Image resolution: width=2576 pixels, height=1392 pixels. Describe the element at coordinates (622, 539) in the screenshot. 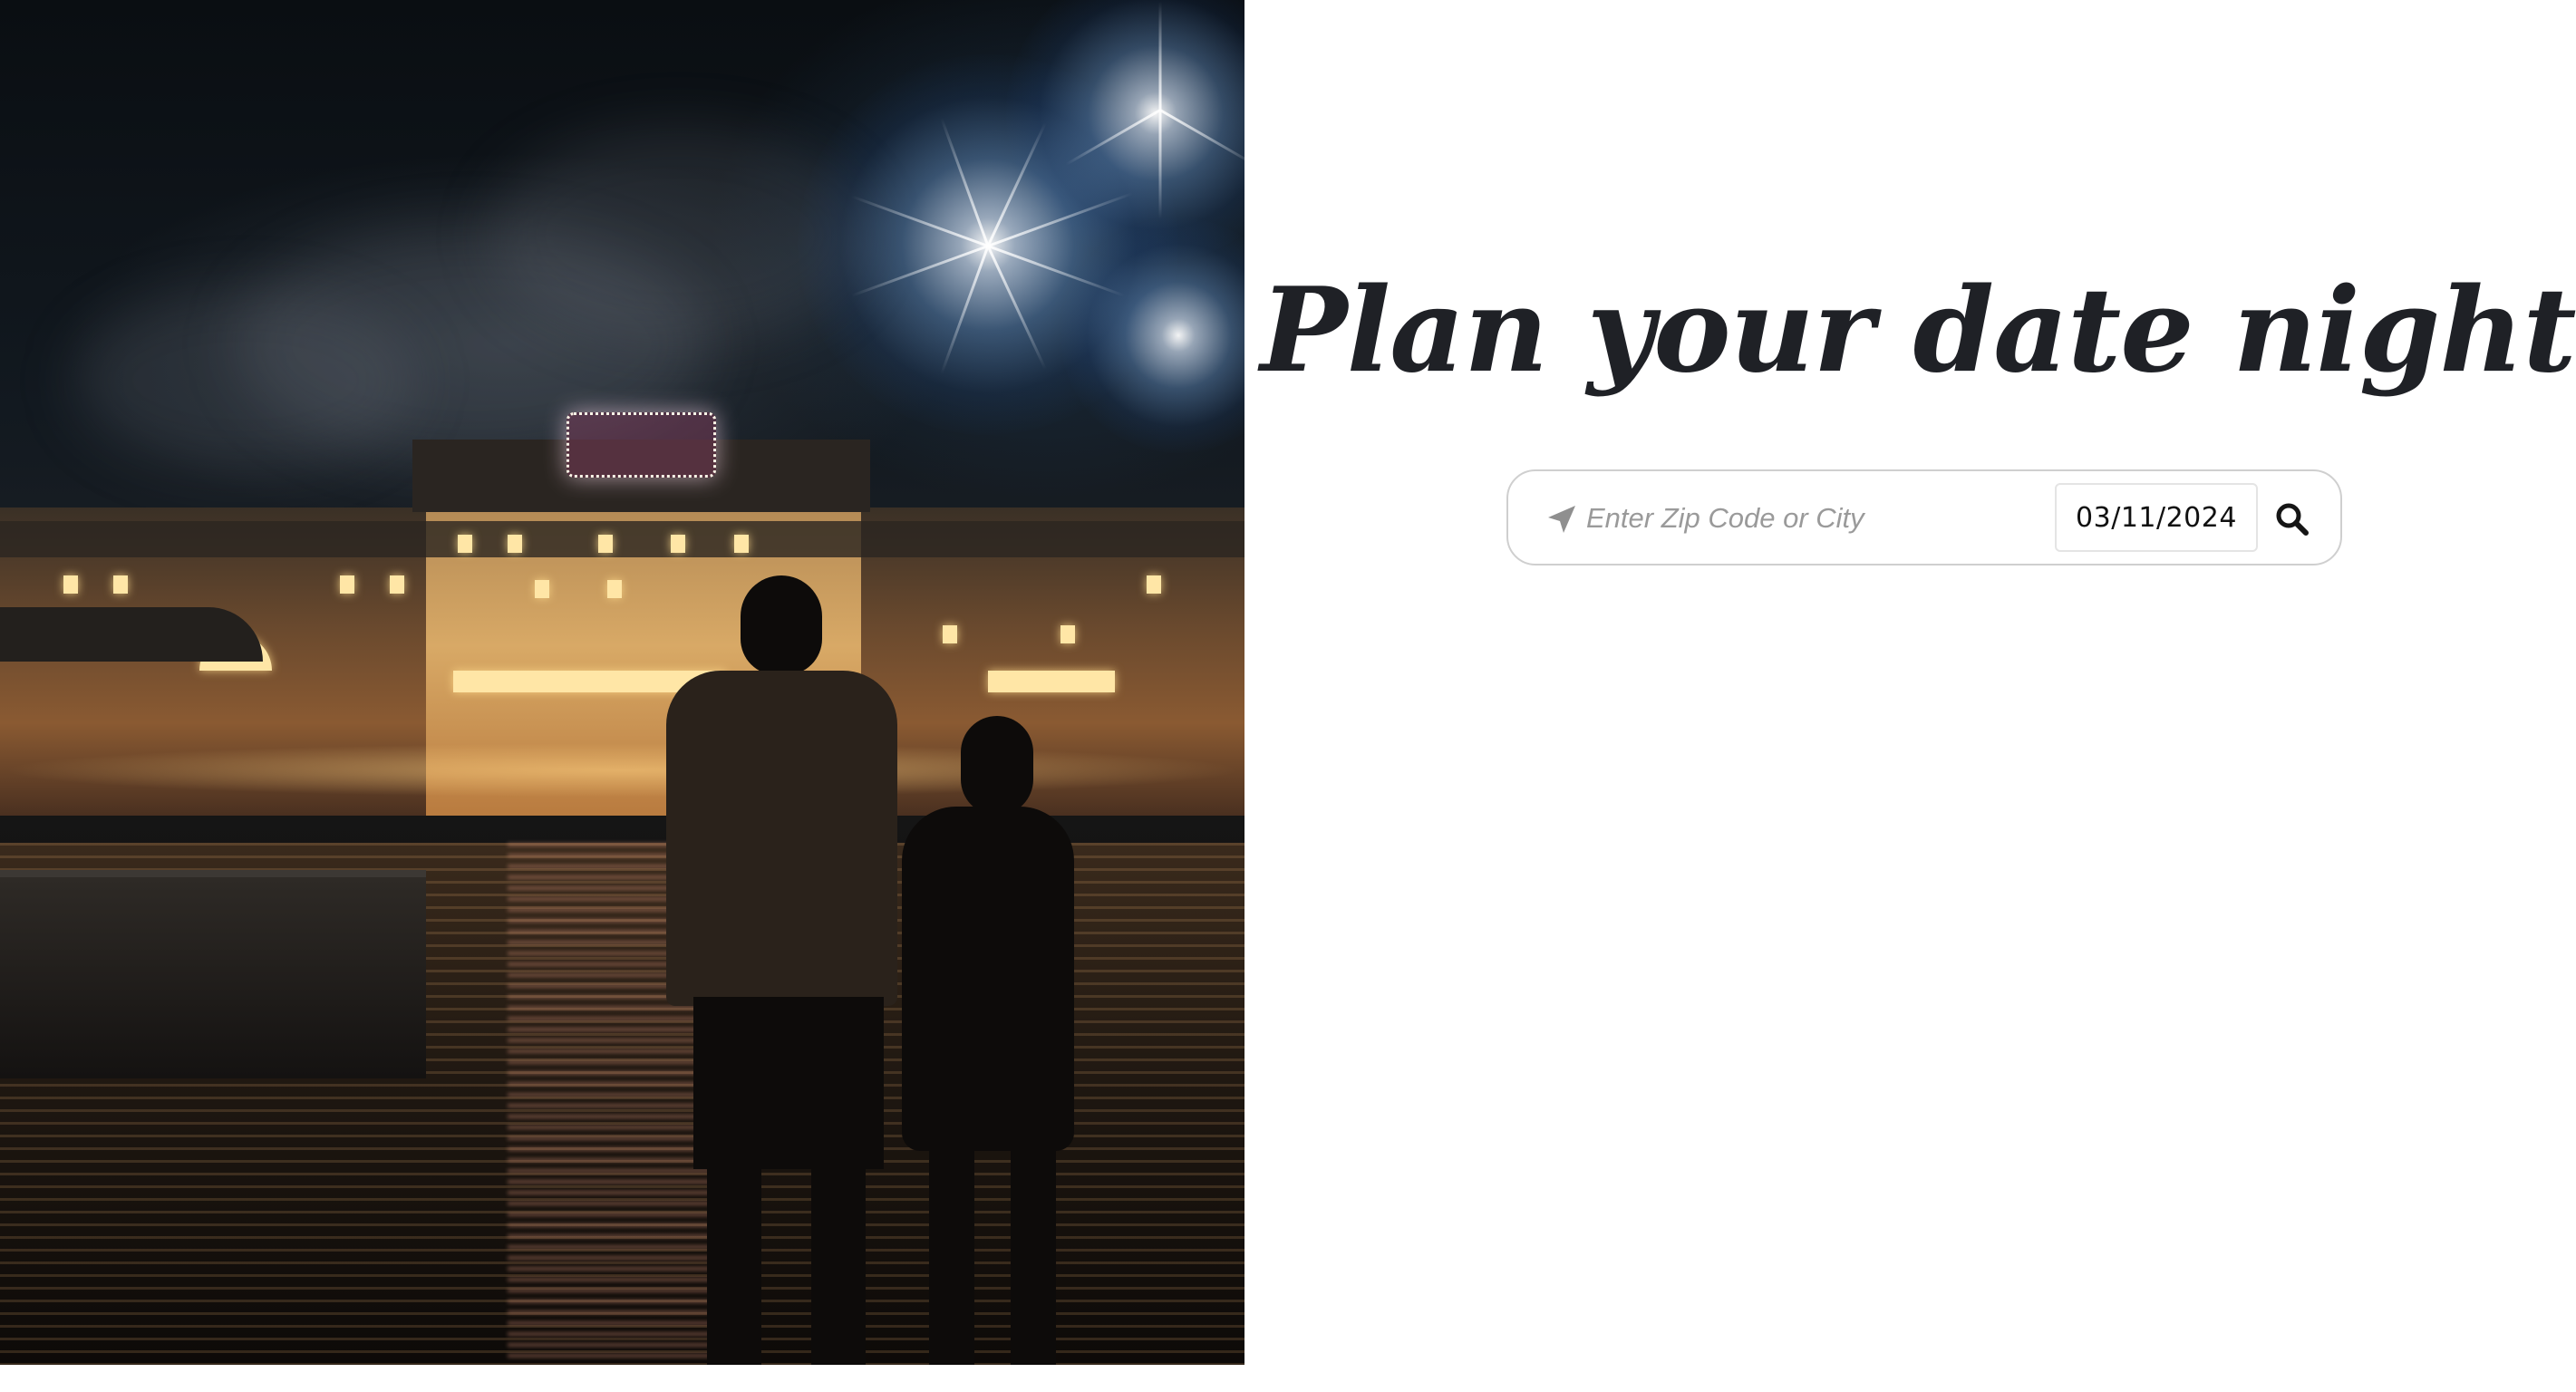

I see `hotel-roofline` at that location.